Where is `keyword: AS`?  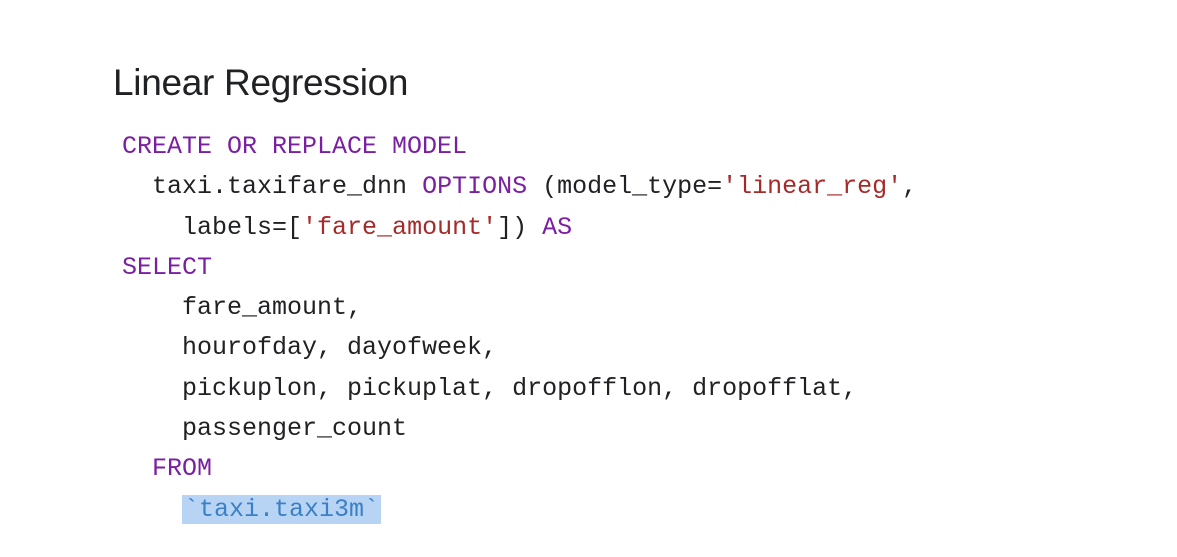
keyword: AS is located at coordinates (557, 227).